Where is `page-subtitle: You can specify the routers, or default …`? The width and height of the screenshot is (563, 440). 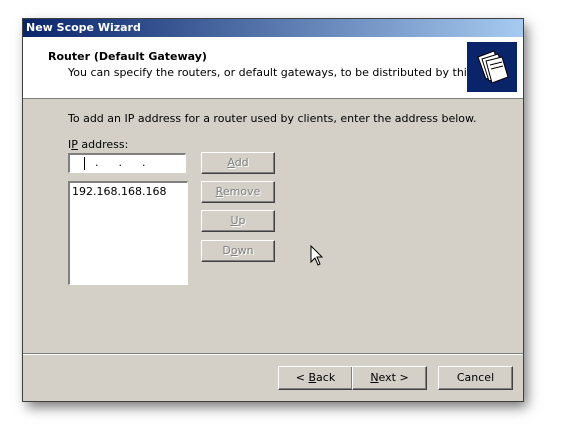 page-subtitle: You can specify the routers, or default … is located at coordinates (290, 72).